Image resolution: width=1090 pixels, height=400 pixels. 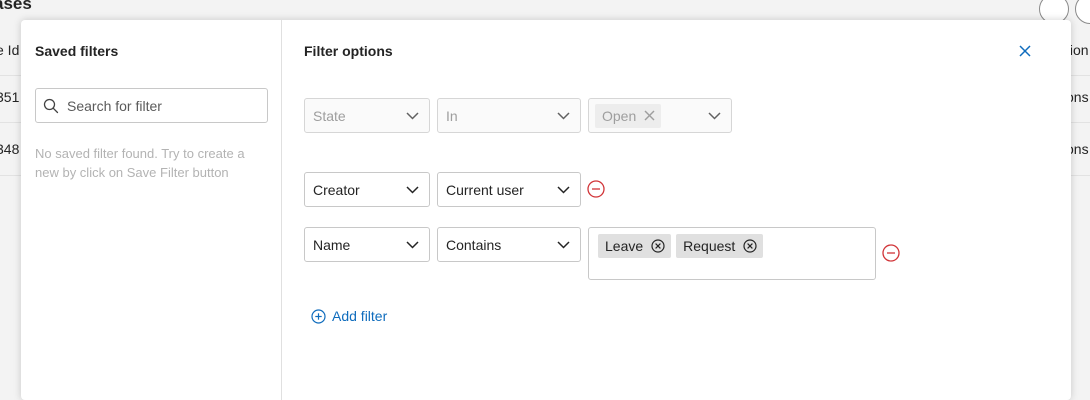 What do you see at coordinates (485, 189) in the screenshot?
I see `filter-operator-value: Current user` at bounding box center [485, 189].